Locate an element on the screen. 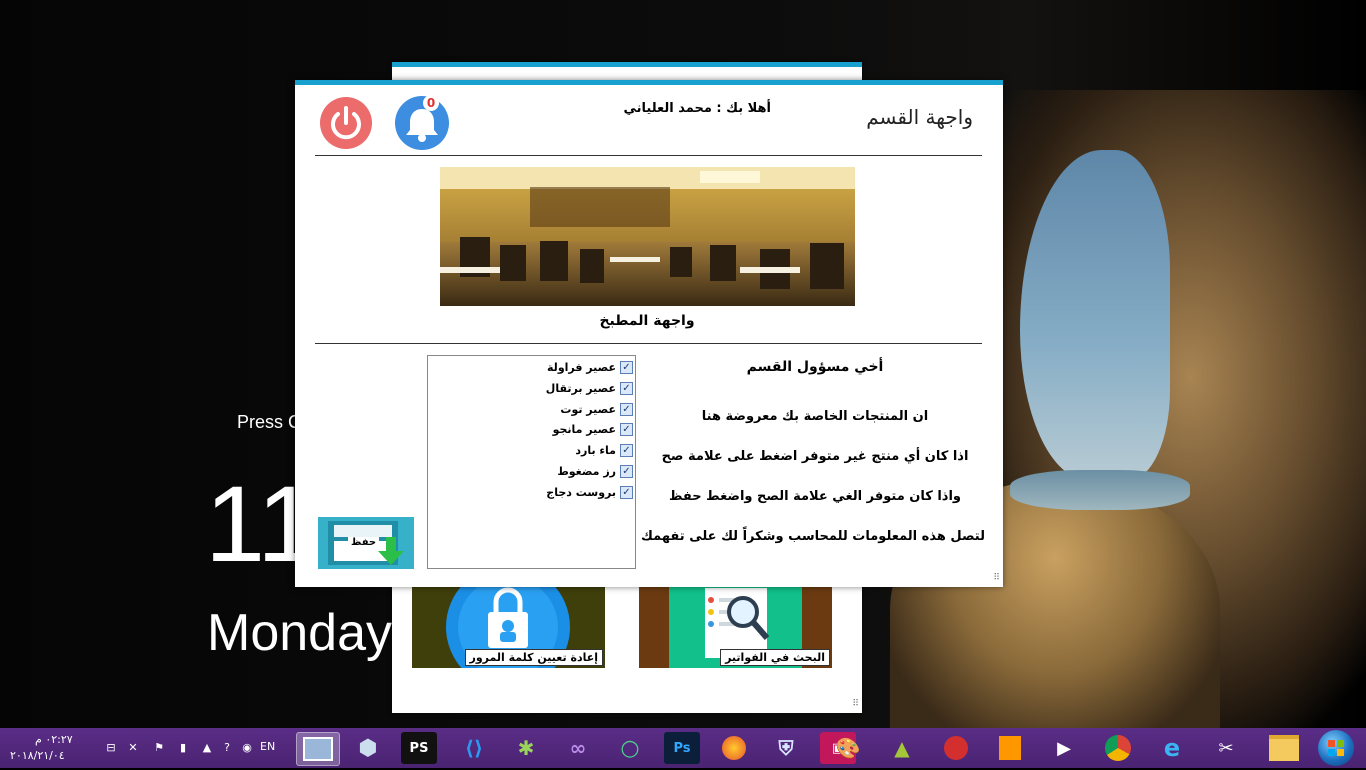 This screenshot has width=1366, height=770. taskbar-firefox-app is located at coordinates (734, 748).